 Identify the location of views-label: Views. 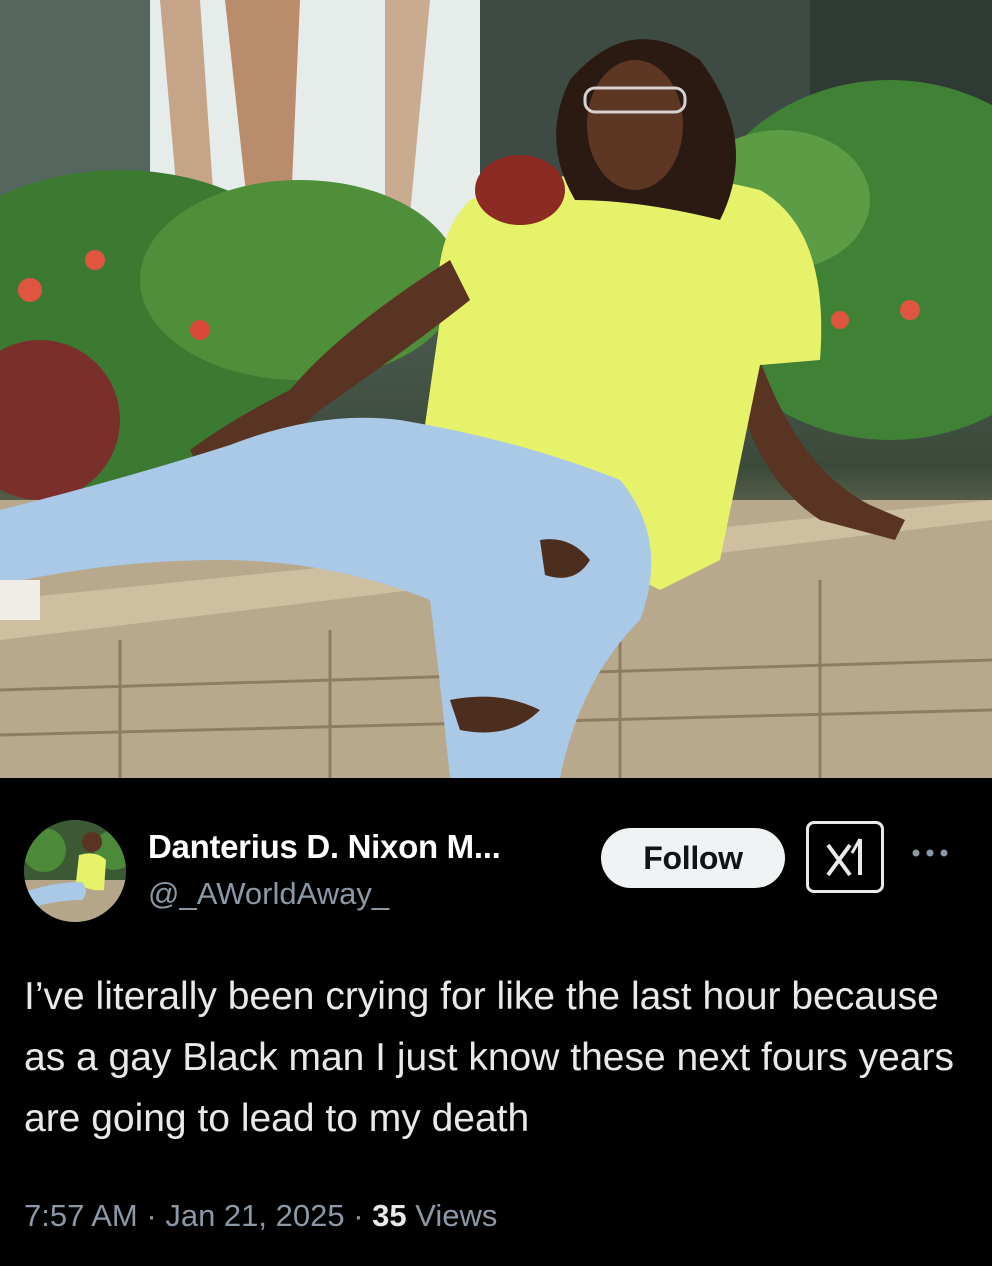
(456, 1215).